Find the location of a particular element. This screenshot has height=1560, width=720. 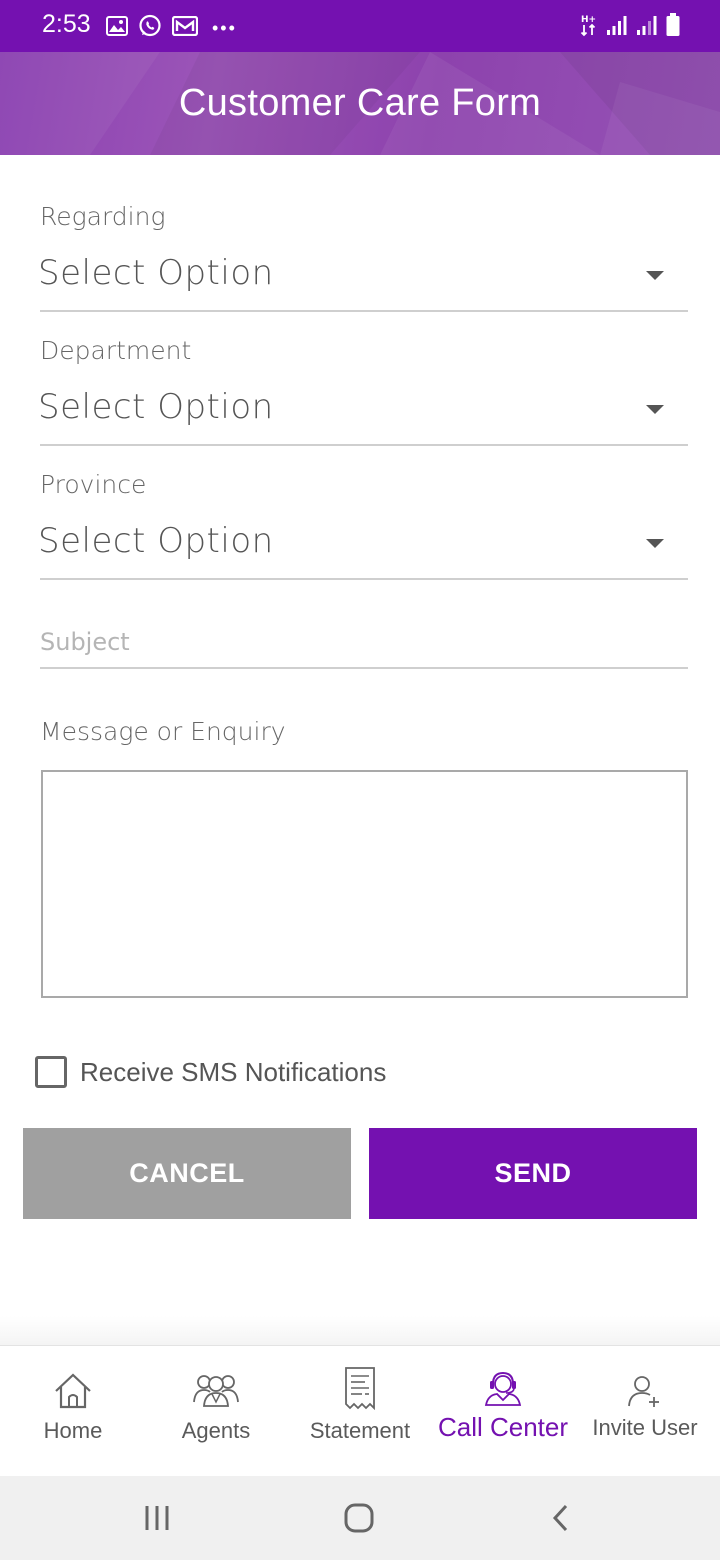

home-icon is located at coordinates (73, 1393).